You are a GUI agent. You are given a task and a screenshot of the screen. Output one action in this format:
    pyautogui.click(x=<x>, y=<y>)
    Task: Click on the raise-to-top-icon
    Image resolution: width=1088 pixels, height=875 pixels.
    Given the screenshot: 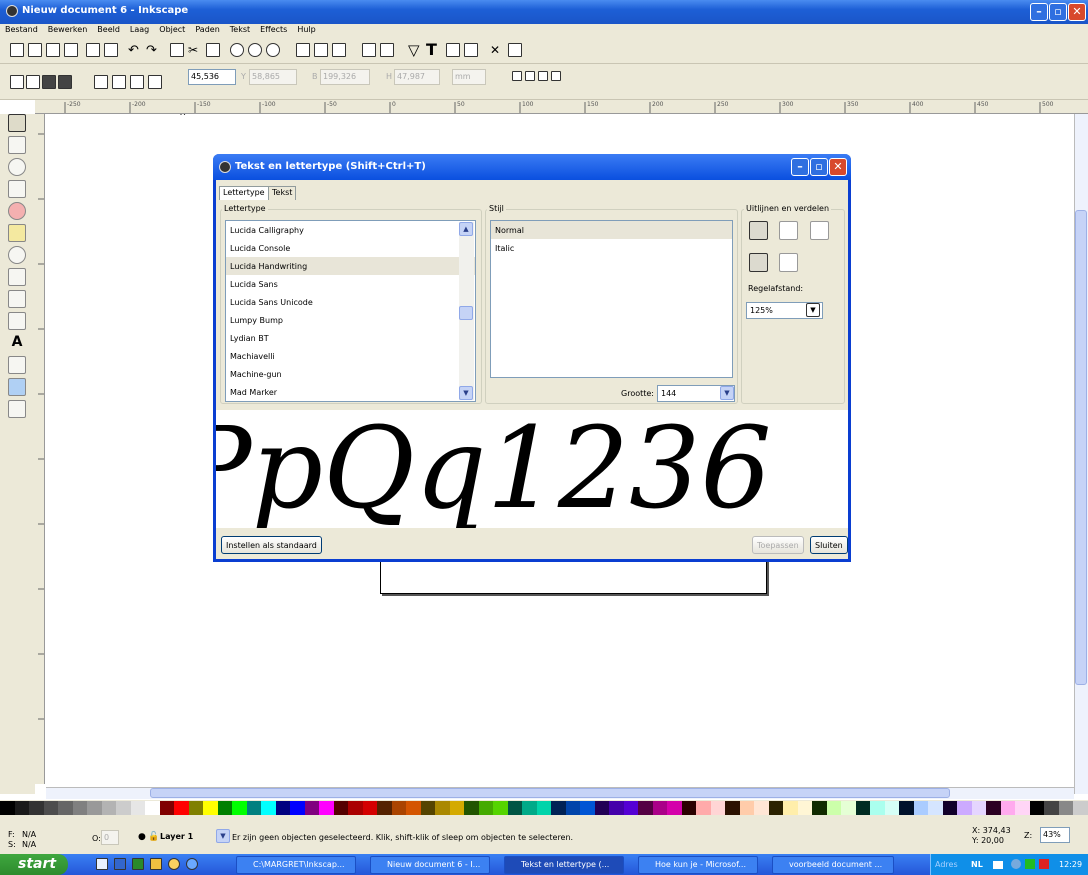 What is the action you would take?
    pyautogui.click(x=101, y=82)
    